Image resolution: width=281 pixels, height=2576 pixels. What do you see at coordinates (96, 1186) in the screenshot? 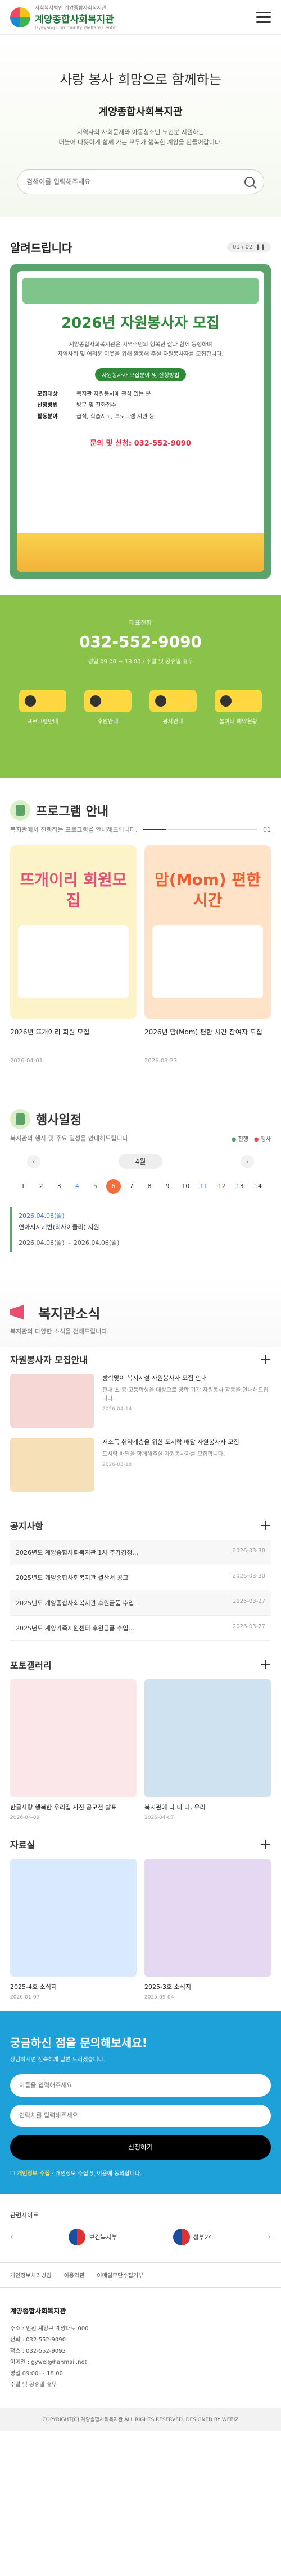
I see `day: 5` at bounding box center [96, 1186].